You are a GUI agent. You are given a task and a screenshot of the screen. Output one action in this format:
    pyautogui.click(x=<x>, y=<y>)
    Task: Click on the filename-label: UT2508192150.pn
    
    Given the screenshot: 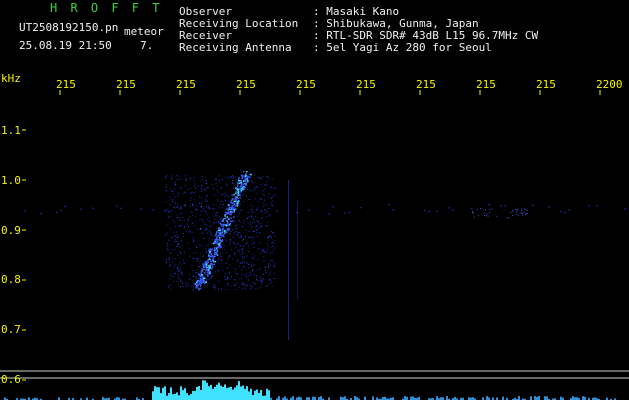 What is the action you would take?
    pyautogui.click(x=69, y=27)
    